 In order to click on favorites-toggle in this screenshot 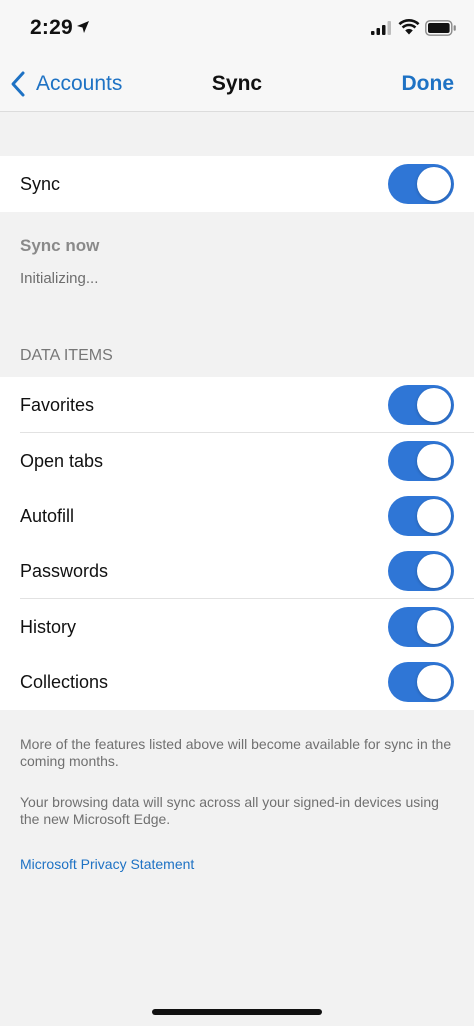, I will do `click(421, 405)`.